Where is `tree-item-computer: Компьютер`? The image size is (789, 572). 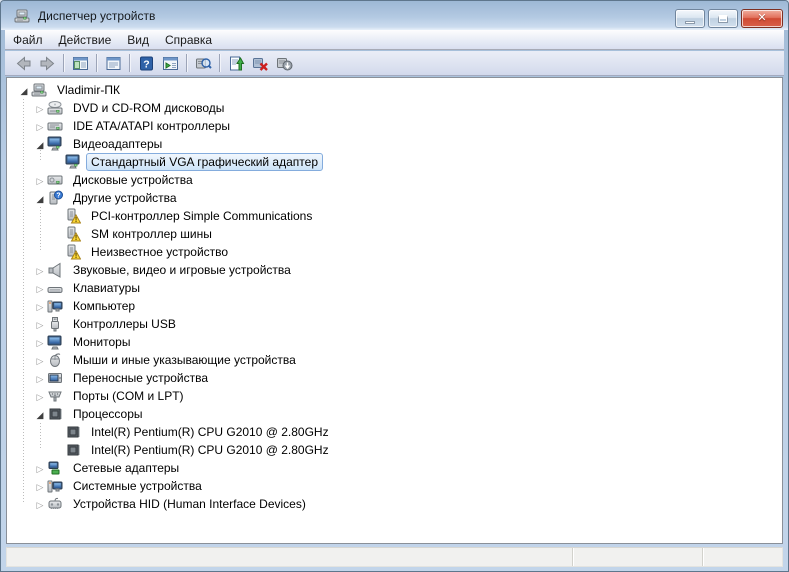 tree-item-computer: Компьютер is located at coordinates (394, 306).